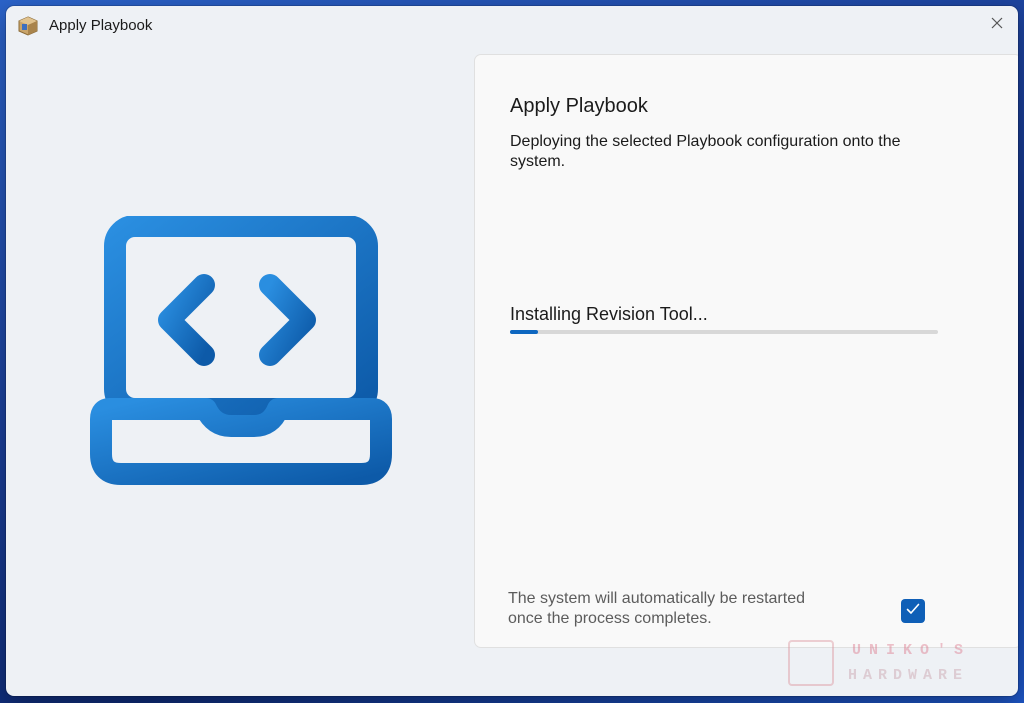 The image size is (1024, 703). I want to click on watermark-line1: UNIKO'S, so click(912, 650).